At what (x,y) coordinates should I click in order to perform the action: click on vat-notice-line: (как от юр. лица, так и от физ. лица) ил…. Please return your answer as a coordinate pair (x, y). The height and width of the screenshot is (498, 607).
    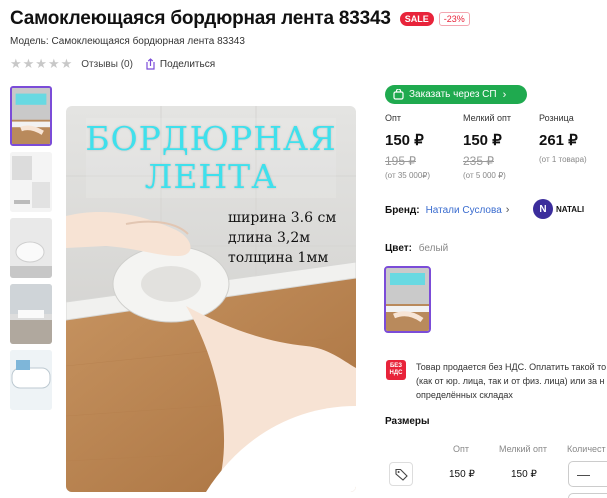
    Looking at the image, I should click on (510, 381).